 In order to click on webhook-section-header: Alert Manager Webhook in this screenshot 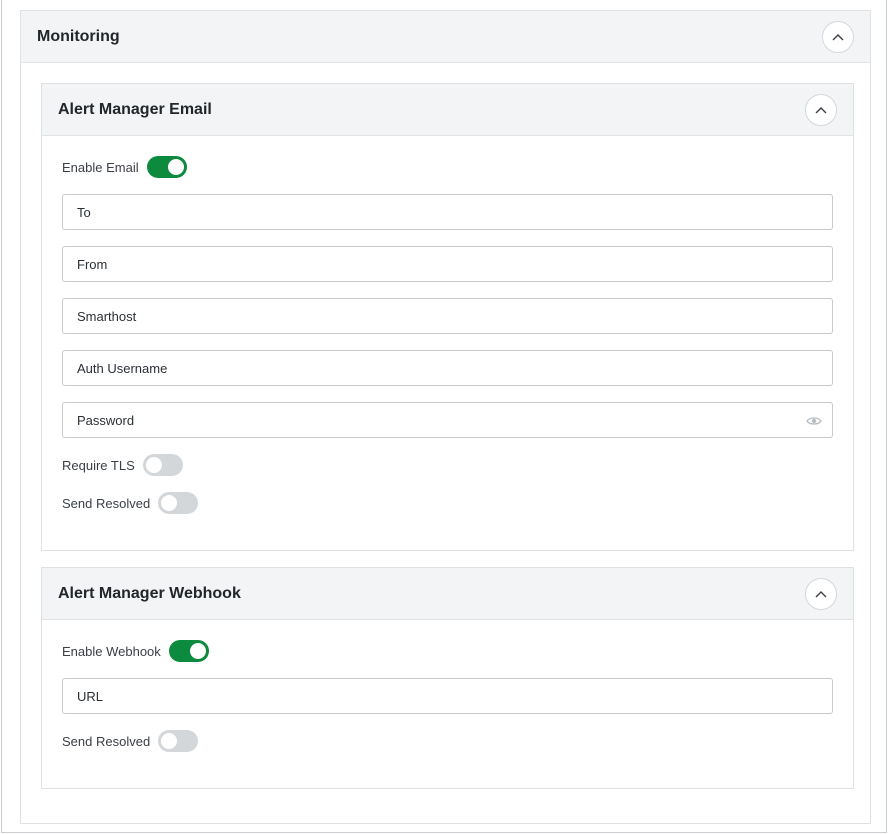, I will do `click(447, 594)`.